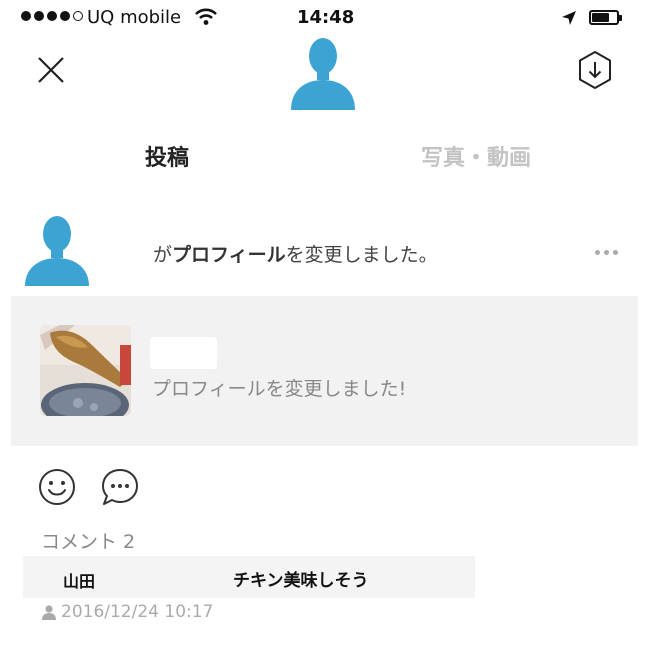 This screenshot has height=646, width=659. I want to click on headline-prefix: が, so click(163, 255).